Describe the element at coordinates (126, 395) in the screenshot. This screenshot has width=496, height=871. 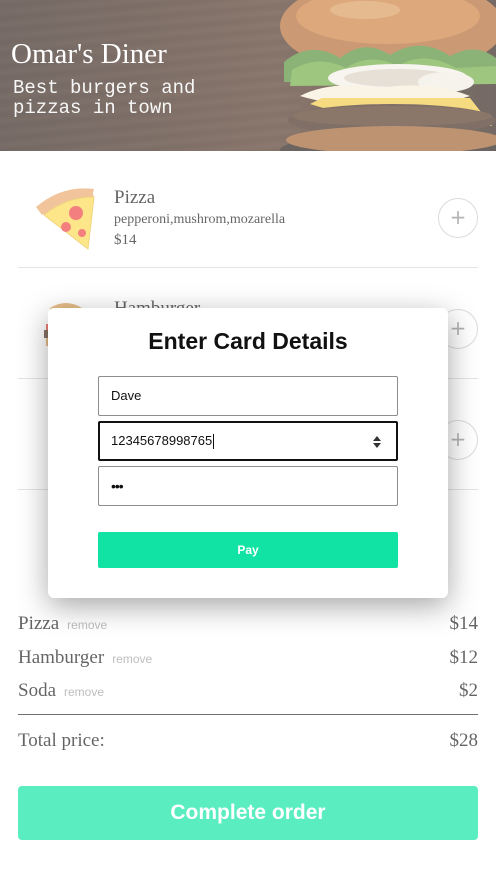
I see `cardholder-name-value: Dave` at that location.